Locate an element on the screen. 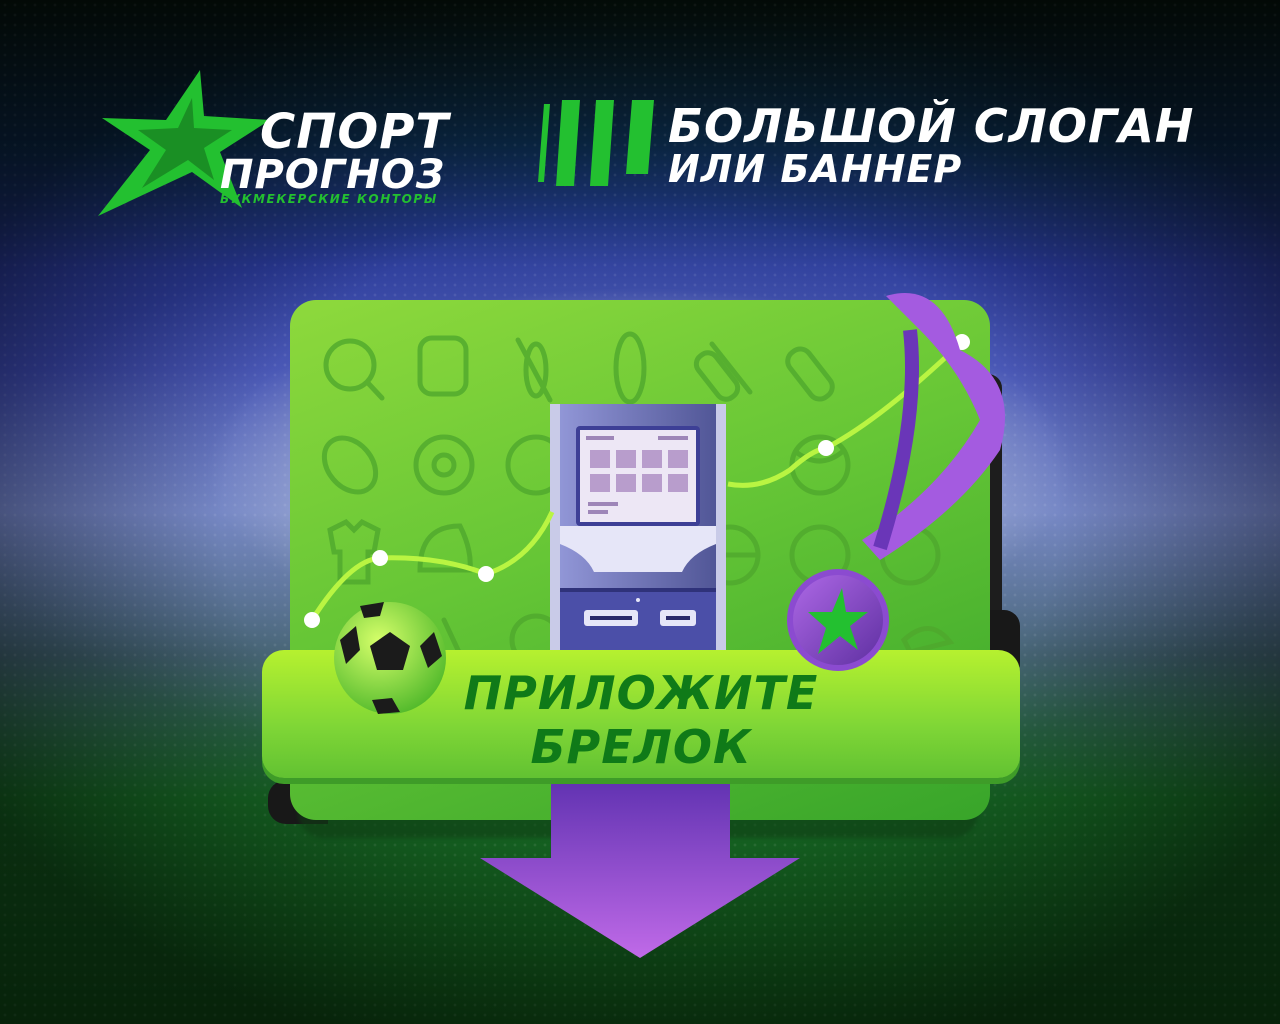 This screenshot has height=1024, width=1280. medal-icon is located at coordinates (838, 620).